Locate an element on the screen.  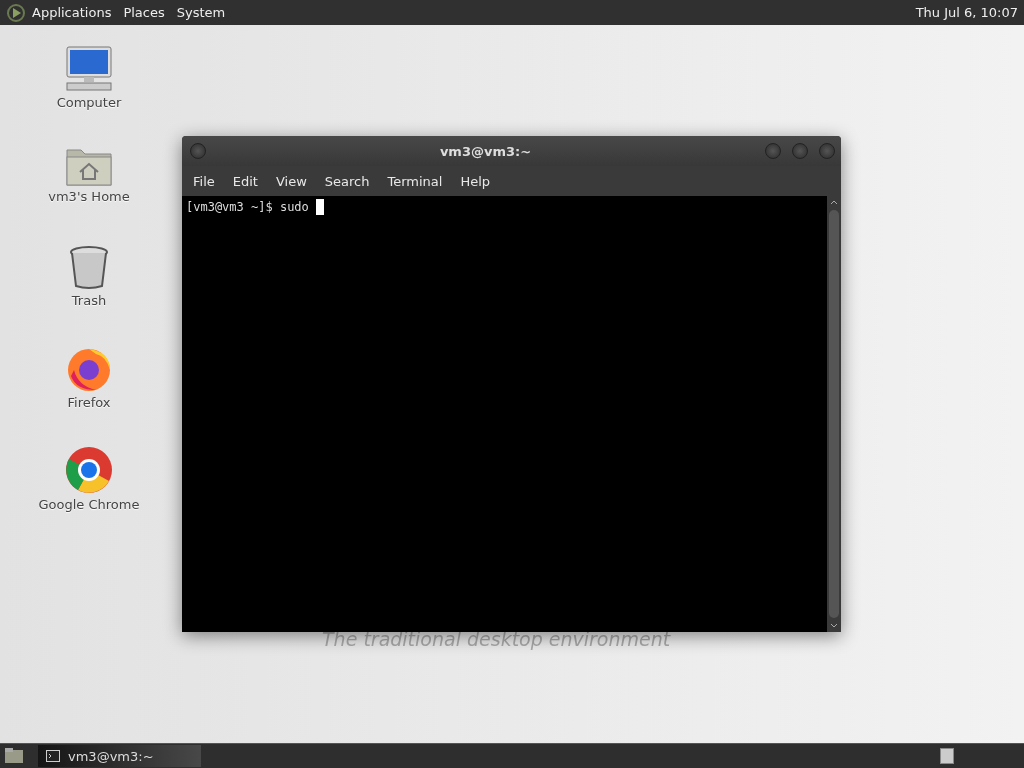
desktop-icon-label: Google Chrome is located at coordinates (89, 504).